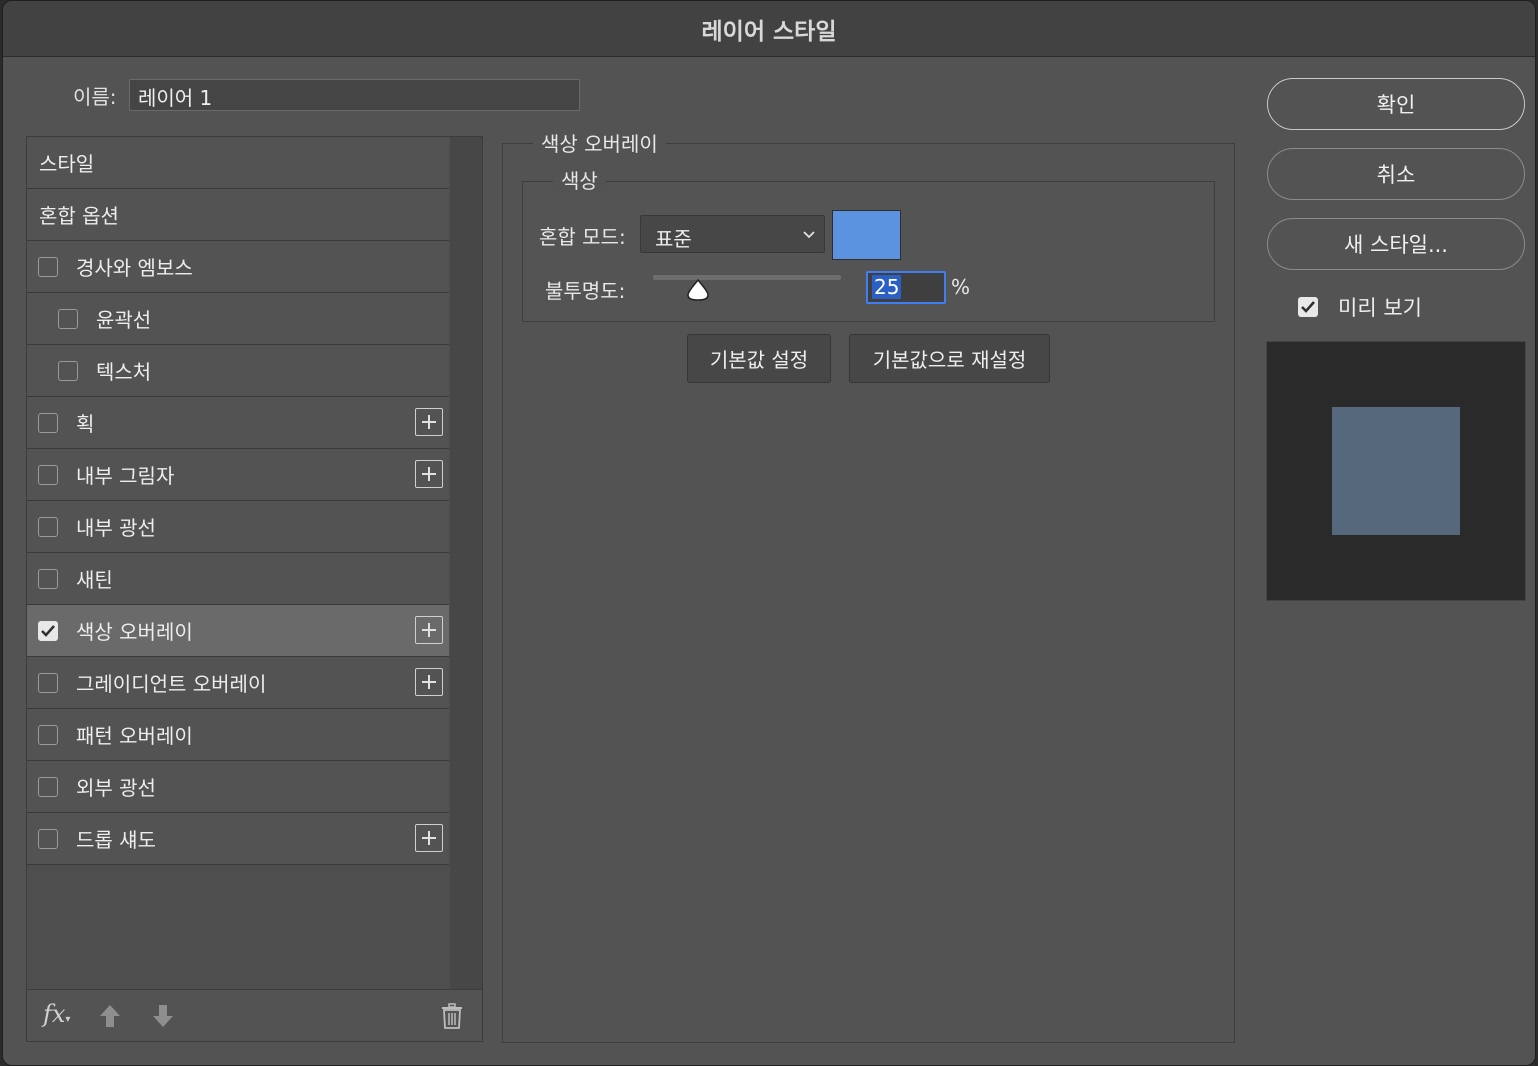 The image size is (1538, 1066). I want to click on trash-icon, so click(452, 1016).